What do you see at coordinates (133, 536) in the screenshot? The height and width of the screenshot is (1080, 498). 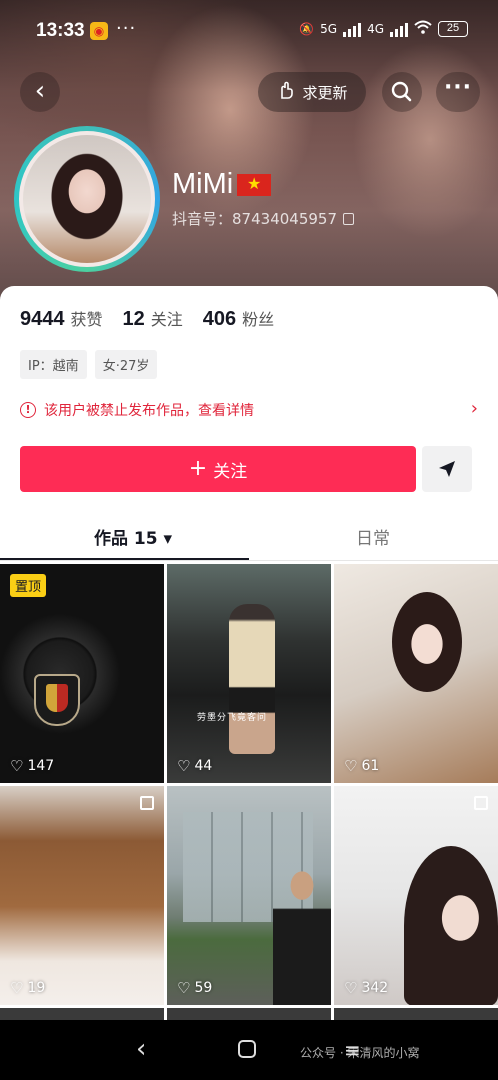 I see `tab-works: 作品 15 ▾` at bounding box center [133, 536].